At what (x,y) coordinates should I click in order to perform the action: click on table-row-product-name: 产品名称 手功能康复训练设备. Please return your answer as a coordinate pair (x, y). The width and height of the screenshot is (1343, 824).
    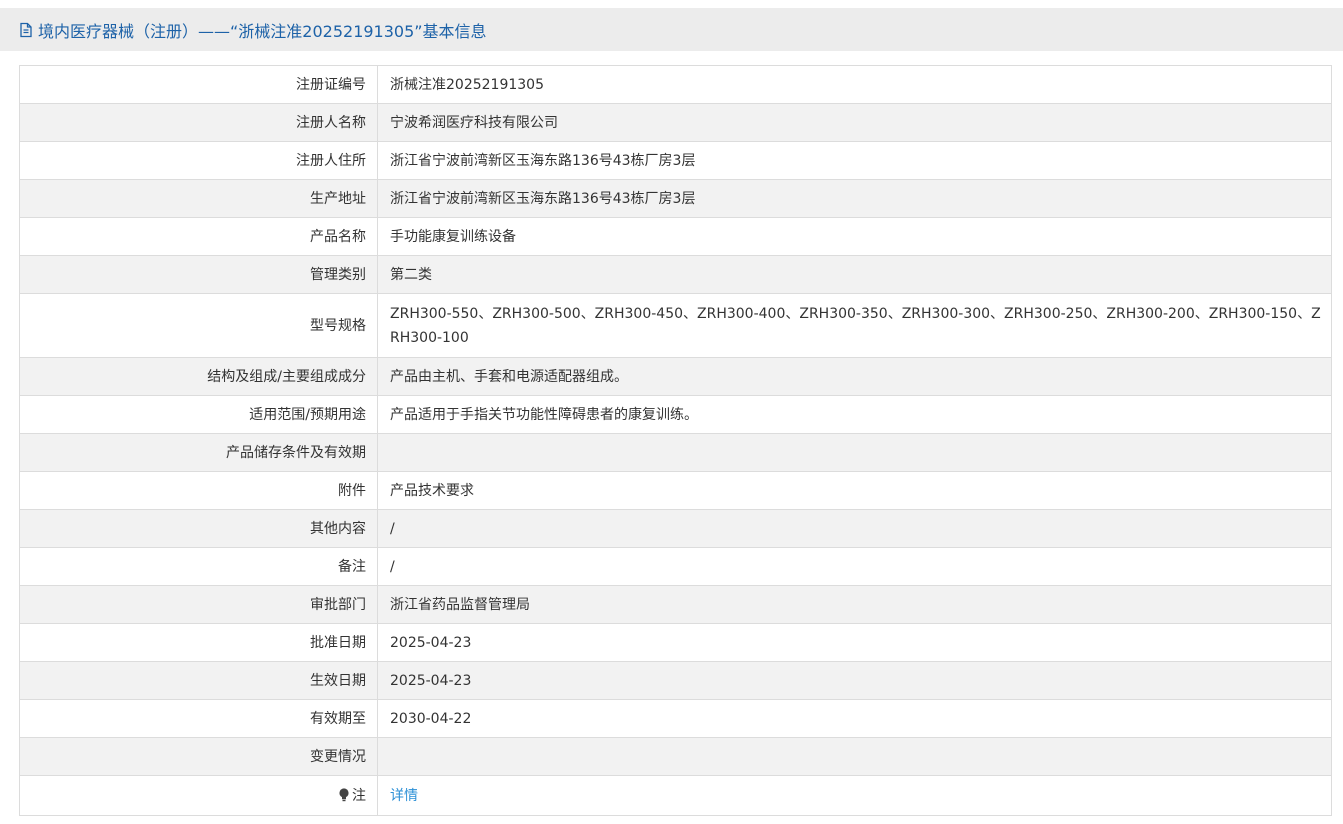
    Looking at the image, I should click on (675, 236).